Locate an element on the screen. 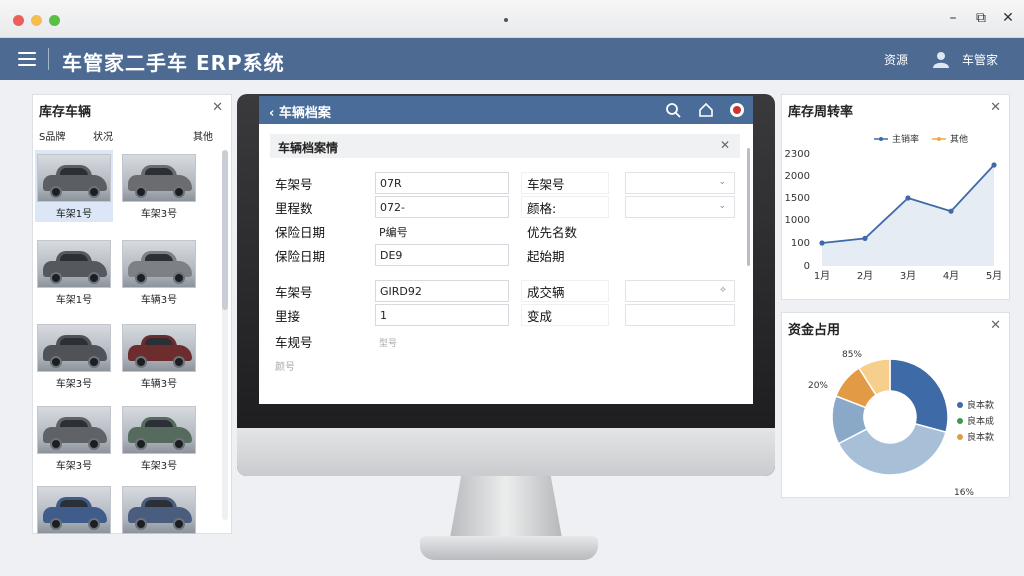  minimize-window-dot is located at coordinates (36, 20).